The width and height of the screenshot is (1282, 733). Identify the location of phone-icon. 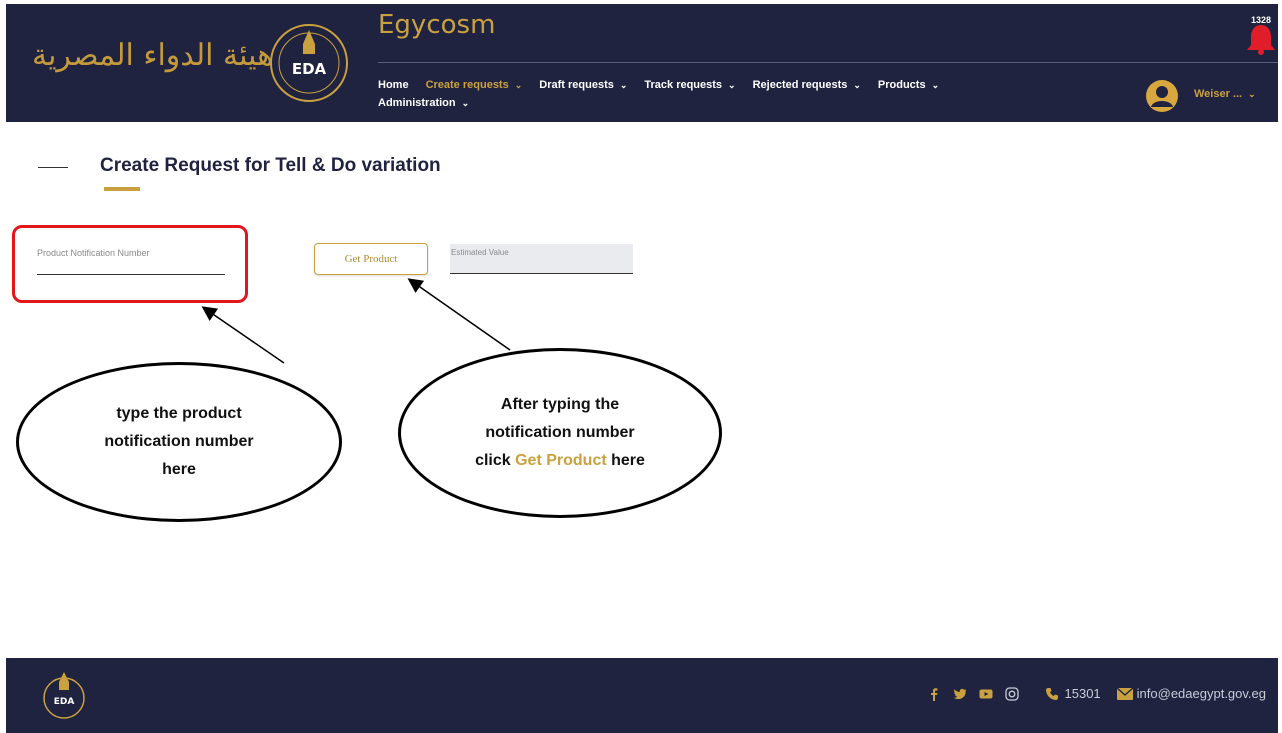
(1051, 693).